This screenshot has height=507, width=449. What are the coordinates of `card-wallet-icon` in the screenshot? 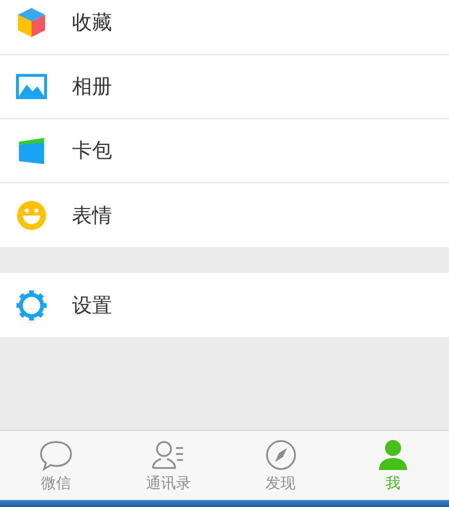 It's located at (31, 150).